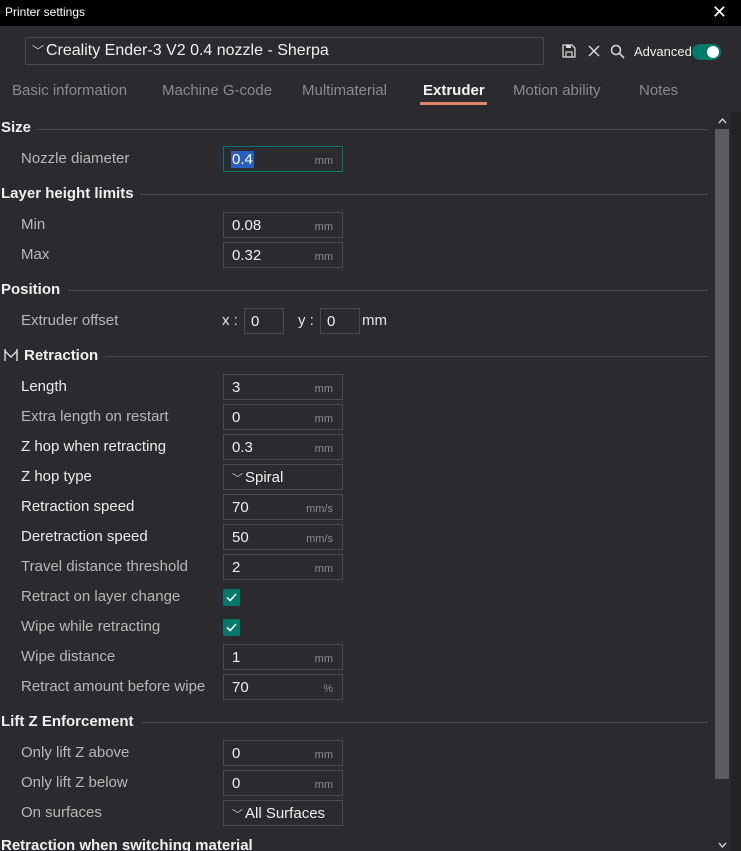  Describe the element at coordinates (570, 52) in the screenshot. I see `save-icon` at that location.